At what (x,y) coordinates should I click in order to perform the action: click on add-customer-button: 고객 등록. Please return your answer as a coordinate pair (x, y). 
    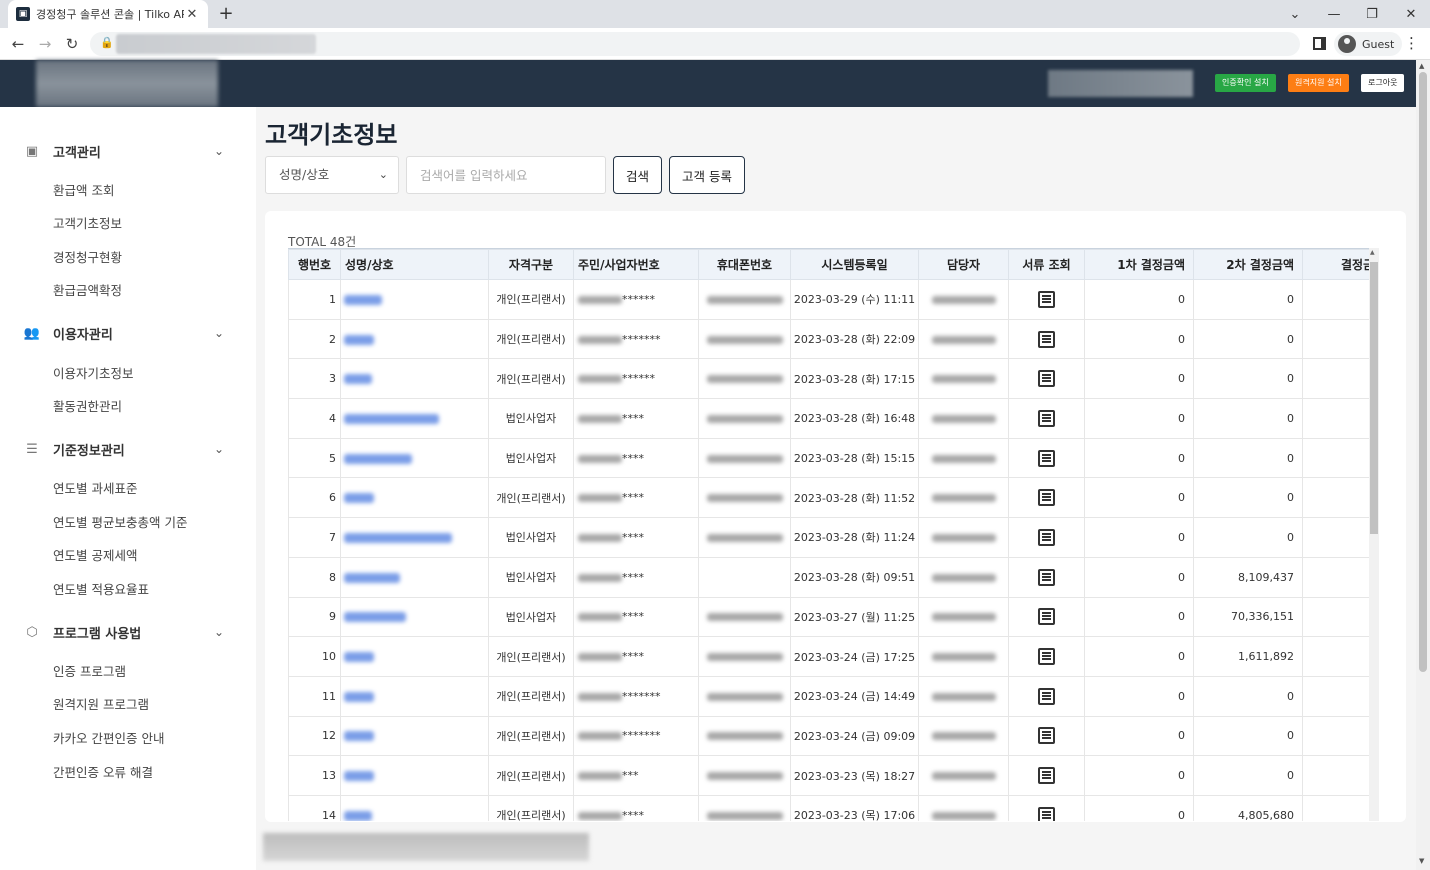
    Looking at the image, I should click on (707, 175).